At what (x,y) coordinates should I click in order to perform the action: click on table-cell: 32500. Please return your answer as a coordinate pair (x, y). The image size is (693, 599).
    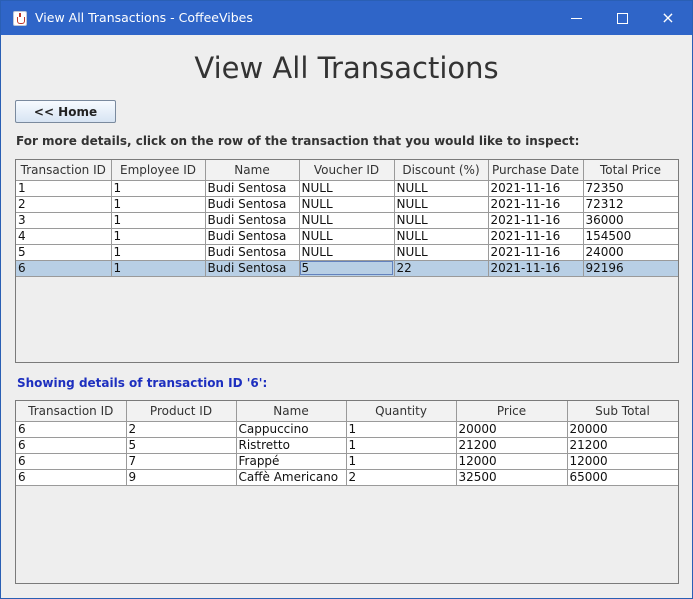
    Looking at the image, I should click on (511, 477).